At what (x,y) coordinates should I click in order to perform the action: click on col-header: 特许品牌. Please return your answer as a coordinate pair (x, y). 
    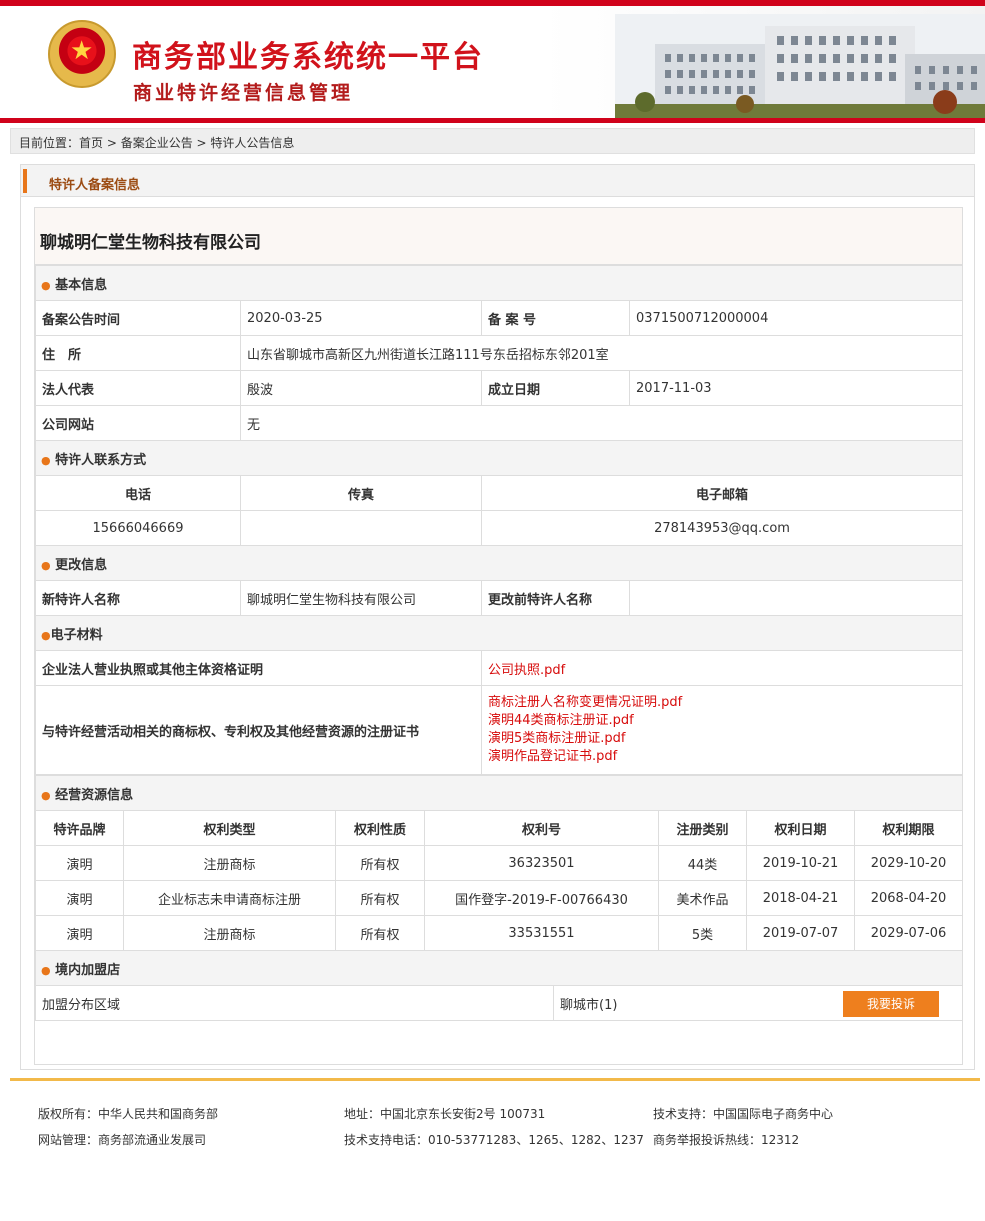
    Looking at the image, I should click on (79, 828).